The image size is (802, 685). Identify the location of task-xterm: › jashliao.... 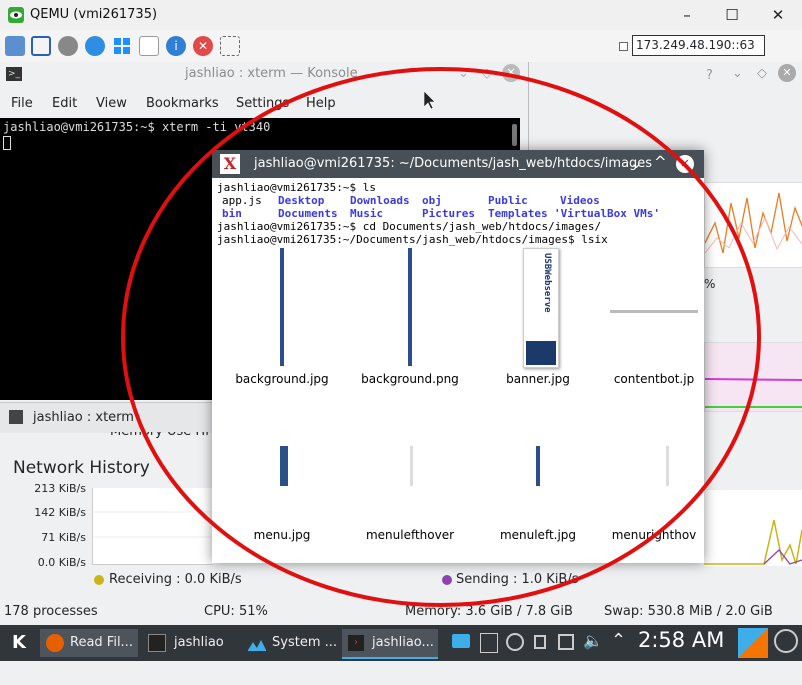
(390, 644).